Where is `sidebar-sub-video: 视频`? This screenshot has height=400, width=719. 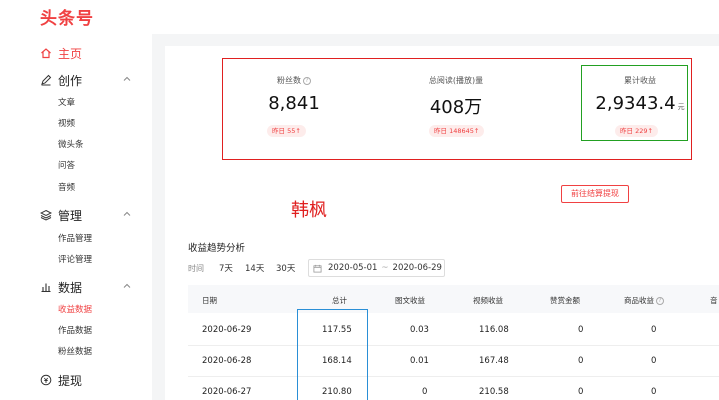
sidebar-sub-video: 视频 is located at coordinates (66, 123).